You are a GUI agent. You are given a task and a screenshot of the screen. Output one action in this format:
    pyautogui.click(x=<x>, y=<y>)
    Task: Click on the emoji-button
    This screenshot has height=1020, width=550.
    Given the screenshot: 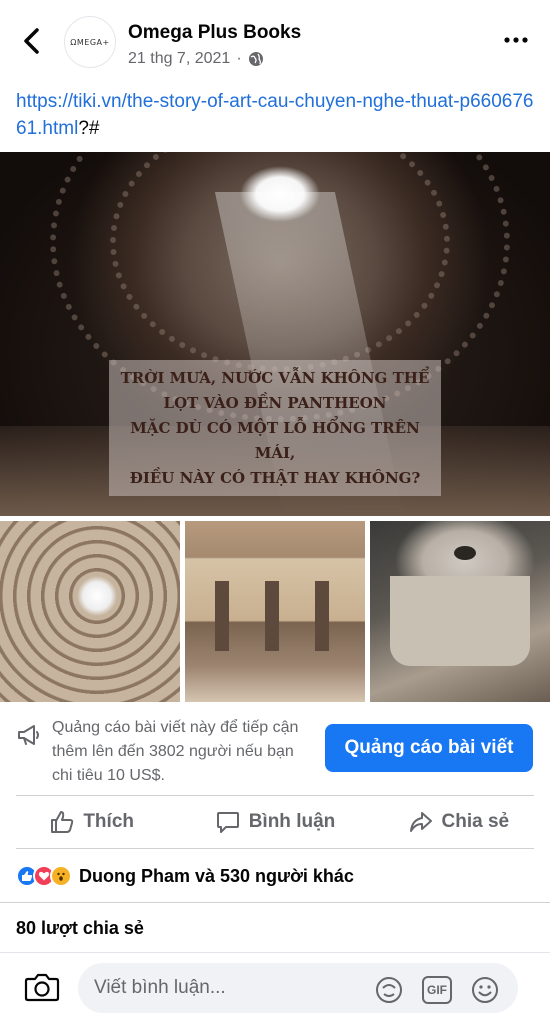 What is the action you would take?
    pyautogui.click(x=485, y=990)
    